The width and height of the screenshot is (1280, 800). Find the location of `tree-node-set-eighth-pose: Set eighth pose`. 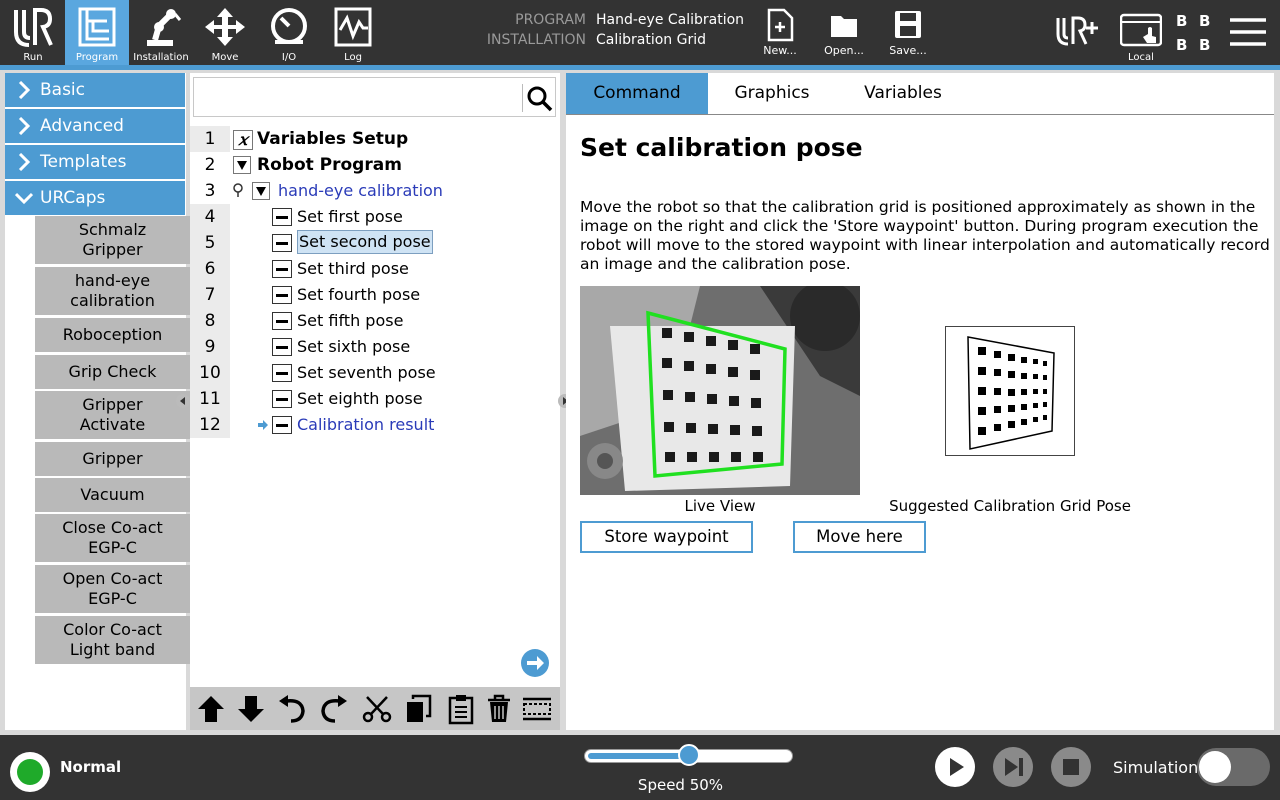

tree-node-set-eighth-pose: Set eighth pose is located at coordinates (360, 399).